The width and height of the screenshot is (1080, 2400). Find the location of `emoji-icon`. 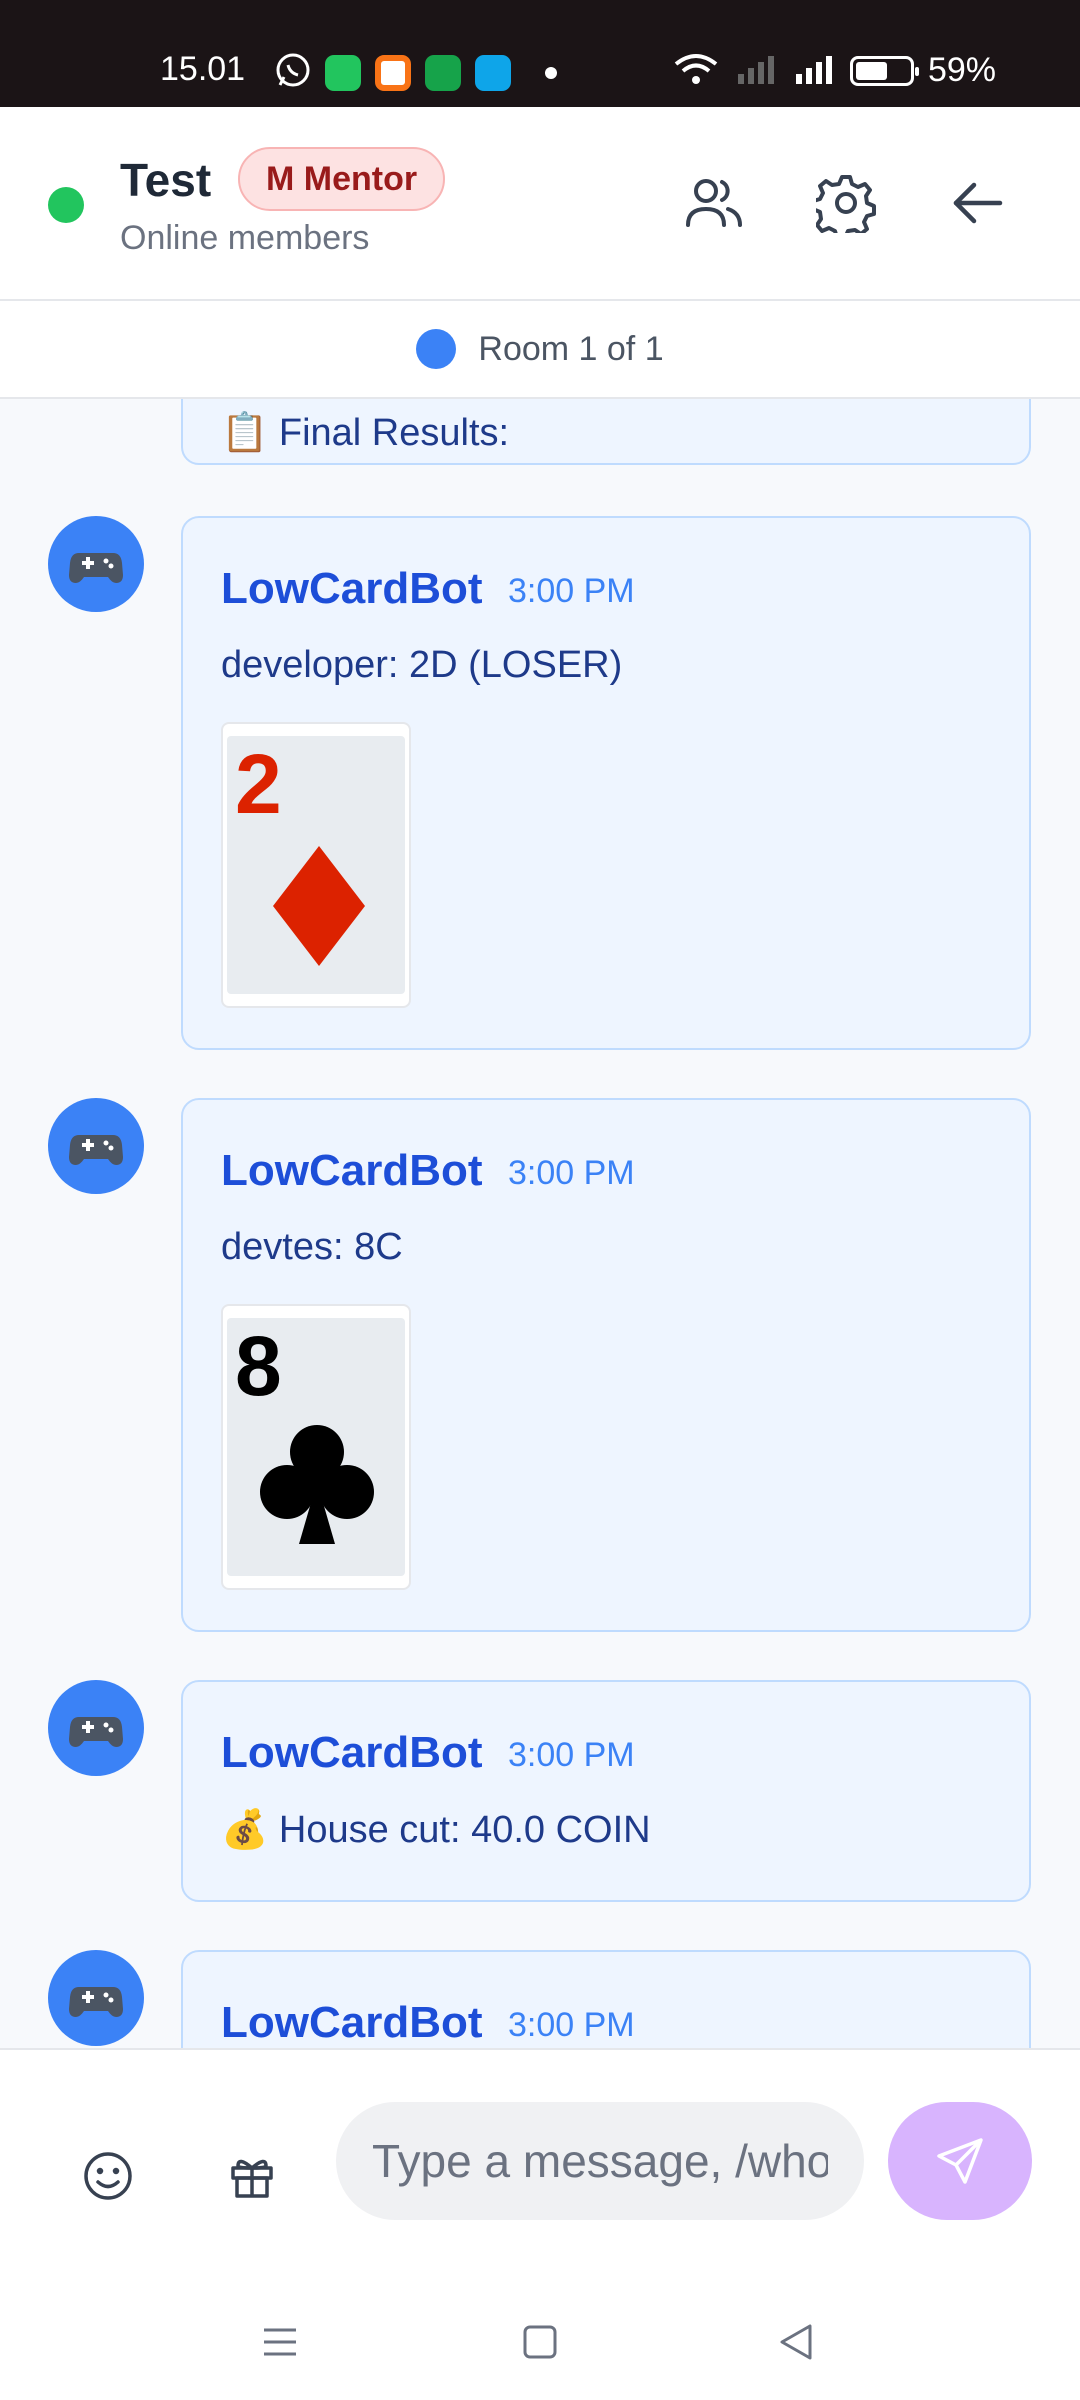

emoji-icon is located at coordinates (108, 2176).